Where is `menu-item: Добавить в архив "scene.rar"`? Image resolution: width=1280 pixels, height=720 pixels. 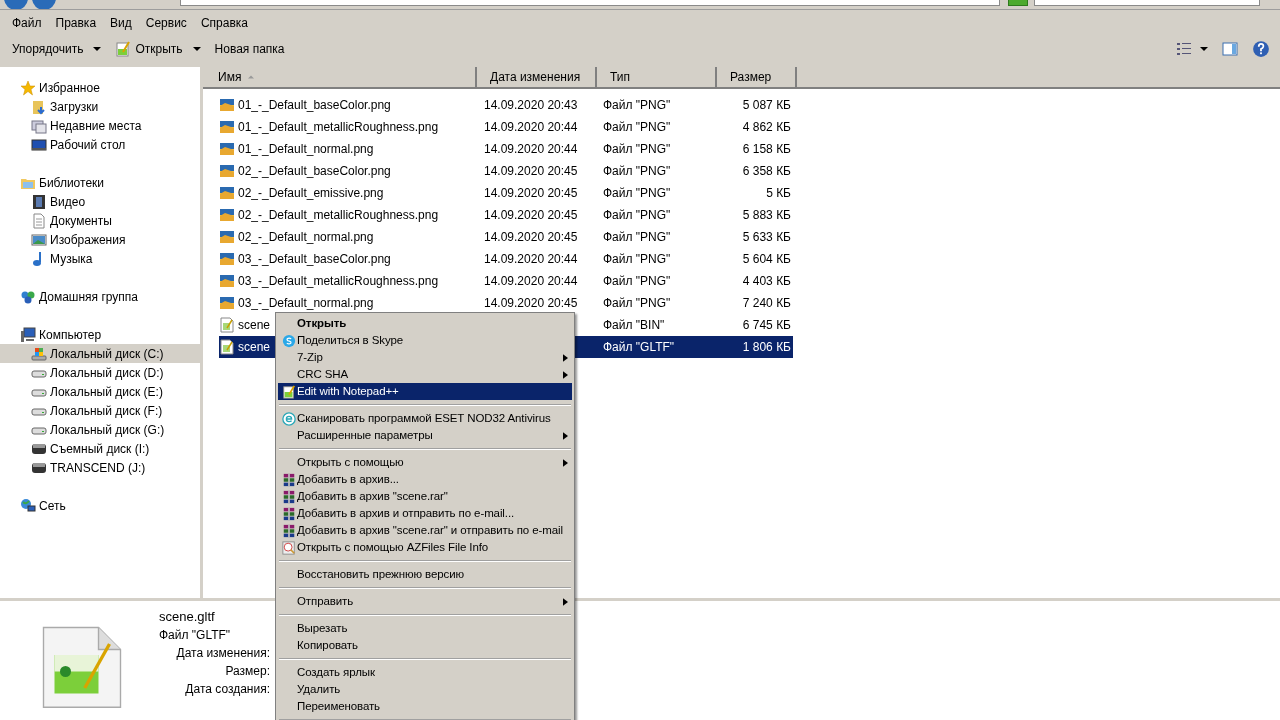
menu-item: Добавить в архив "scene.rar" is located at coordinates (425, 496).